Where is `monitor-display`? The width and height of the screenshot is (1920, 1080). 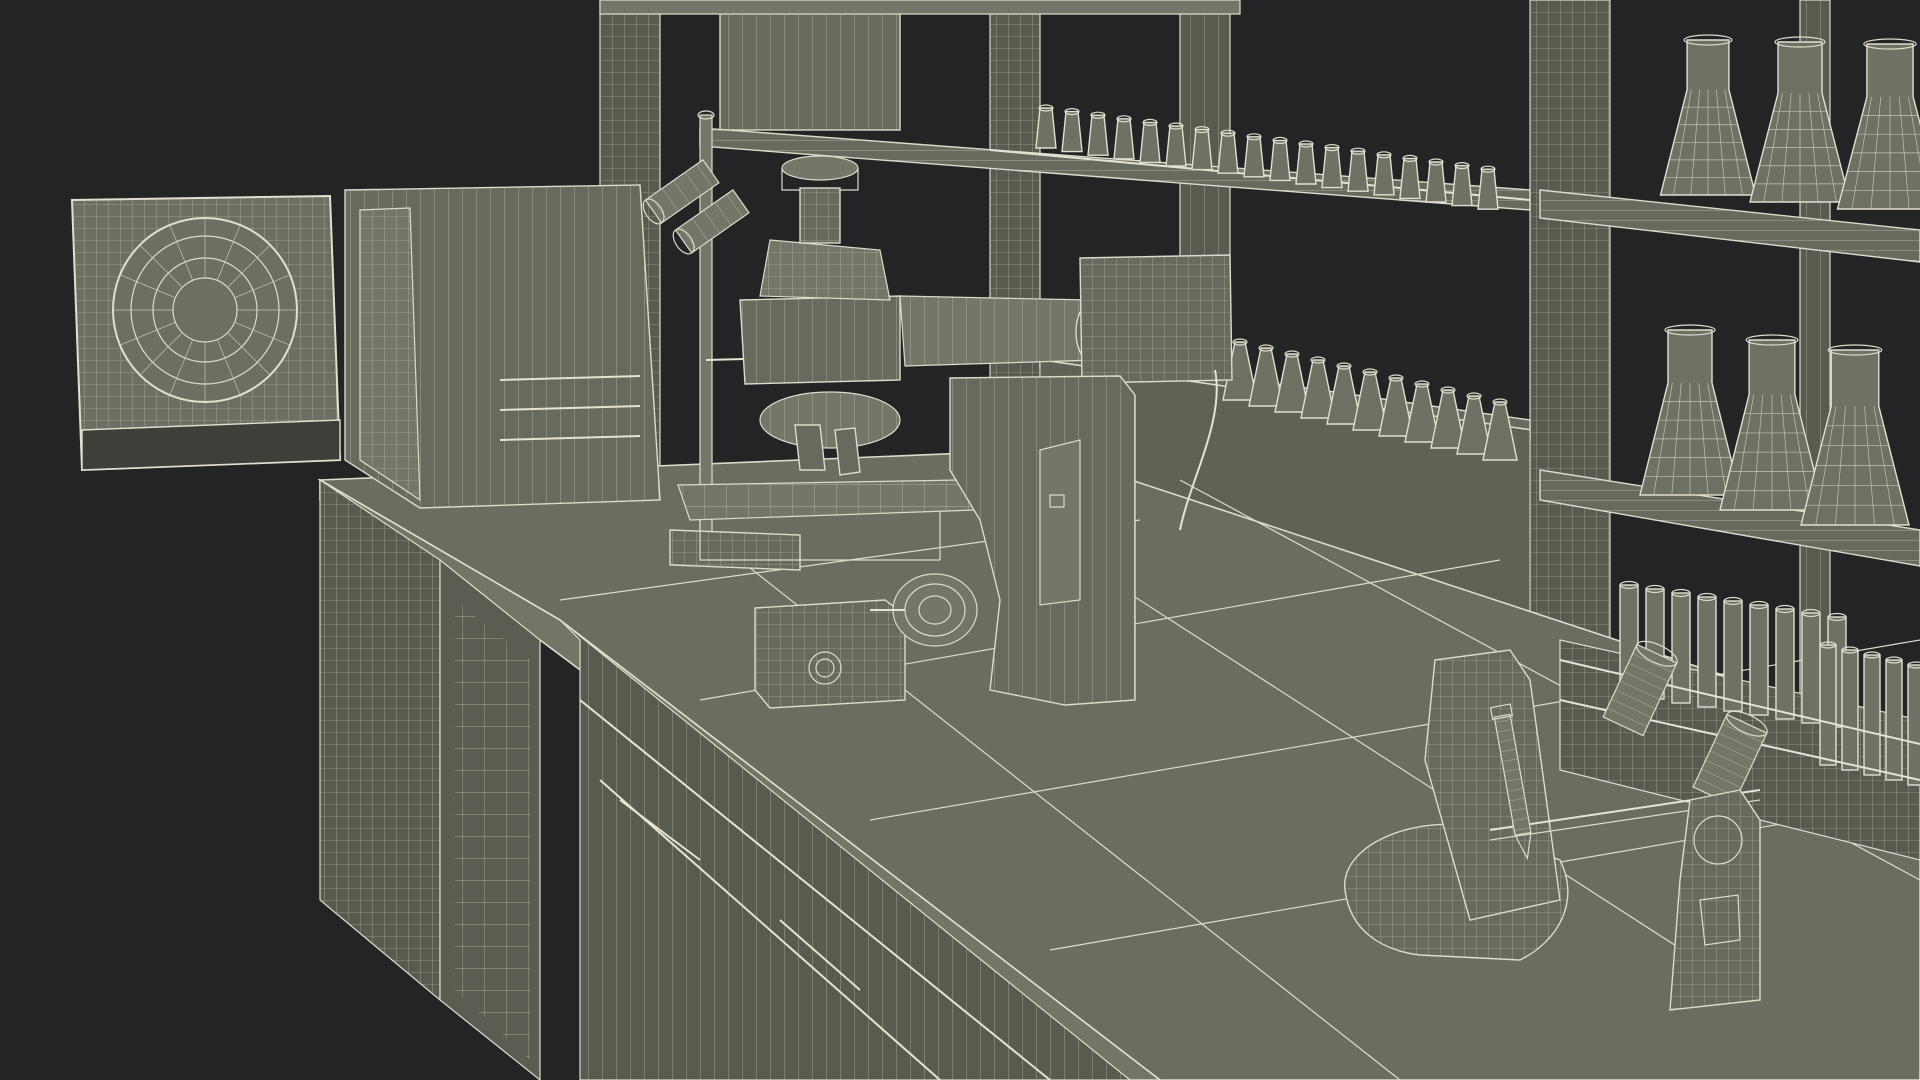
monitor-display is located at coordinates (206, 333).